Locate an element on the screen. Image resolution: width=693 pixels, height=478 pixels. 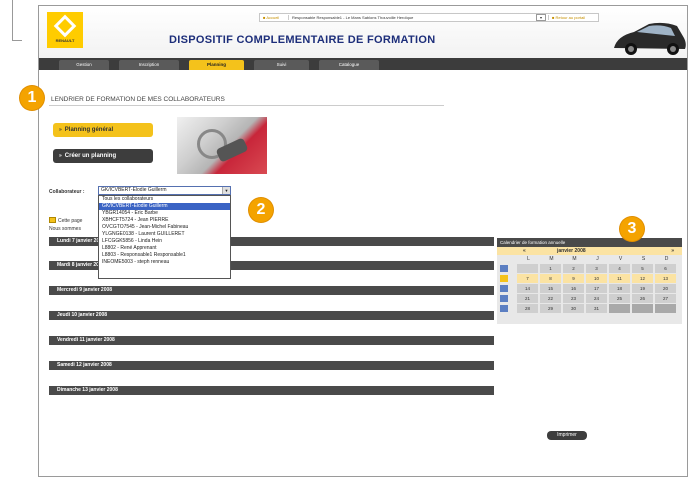
weekday-label: D is located at coordinates (666, 259).